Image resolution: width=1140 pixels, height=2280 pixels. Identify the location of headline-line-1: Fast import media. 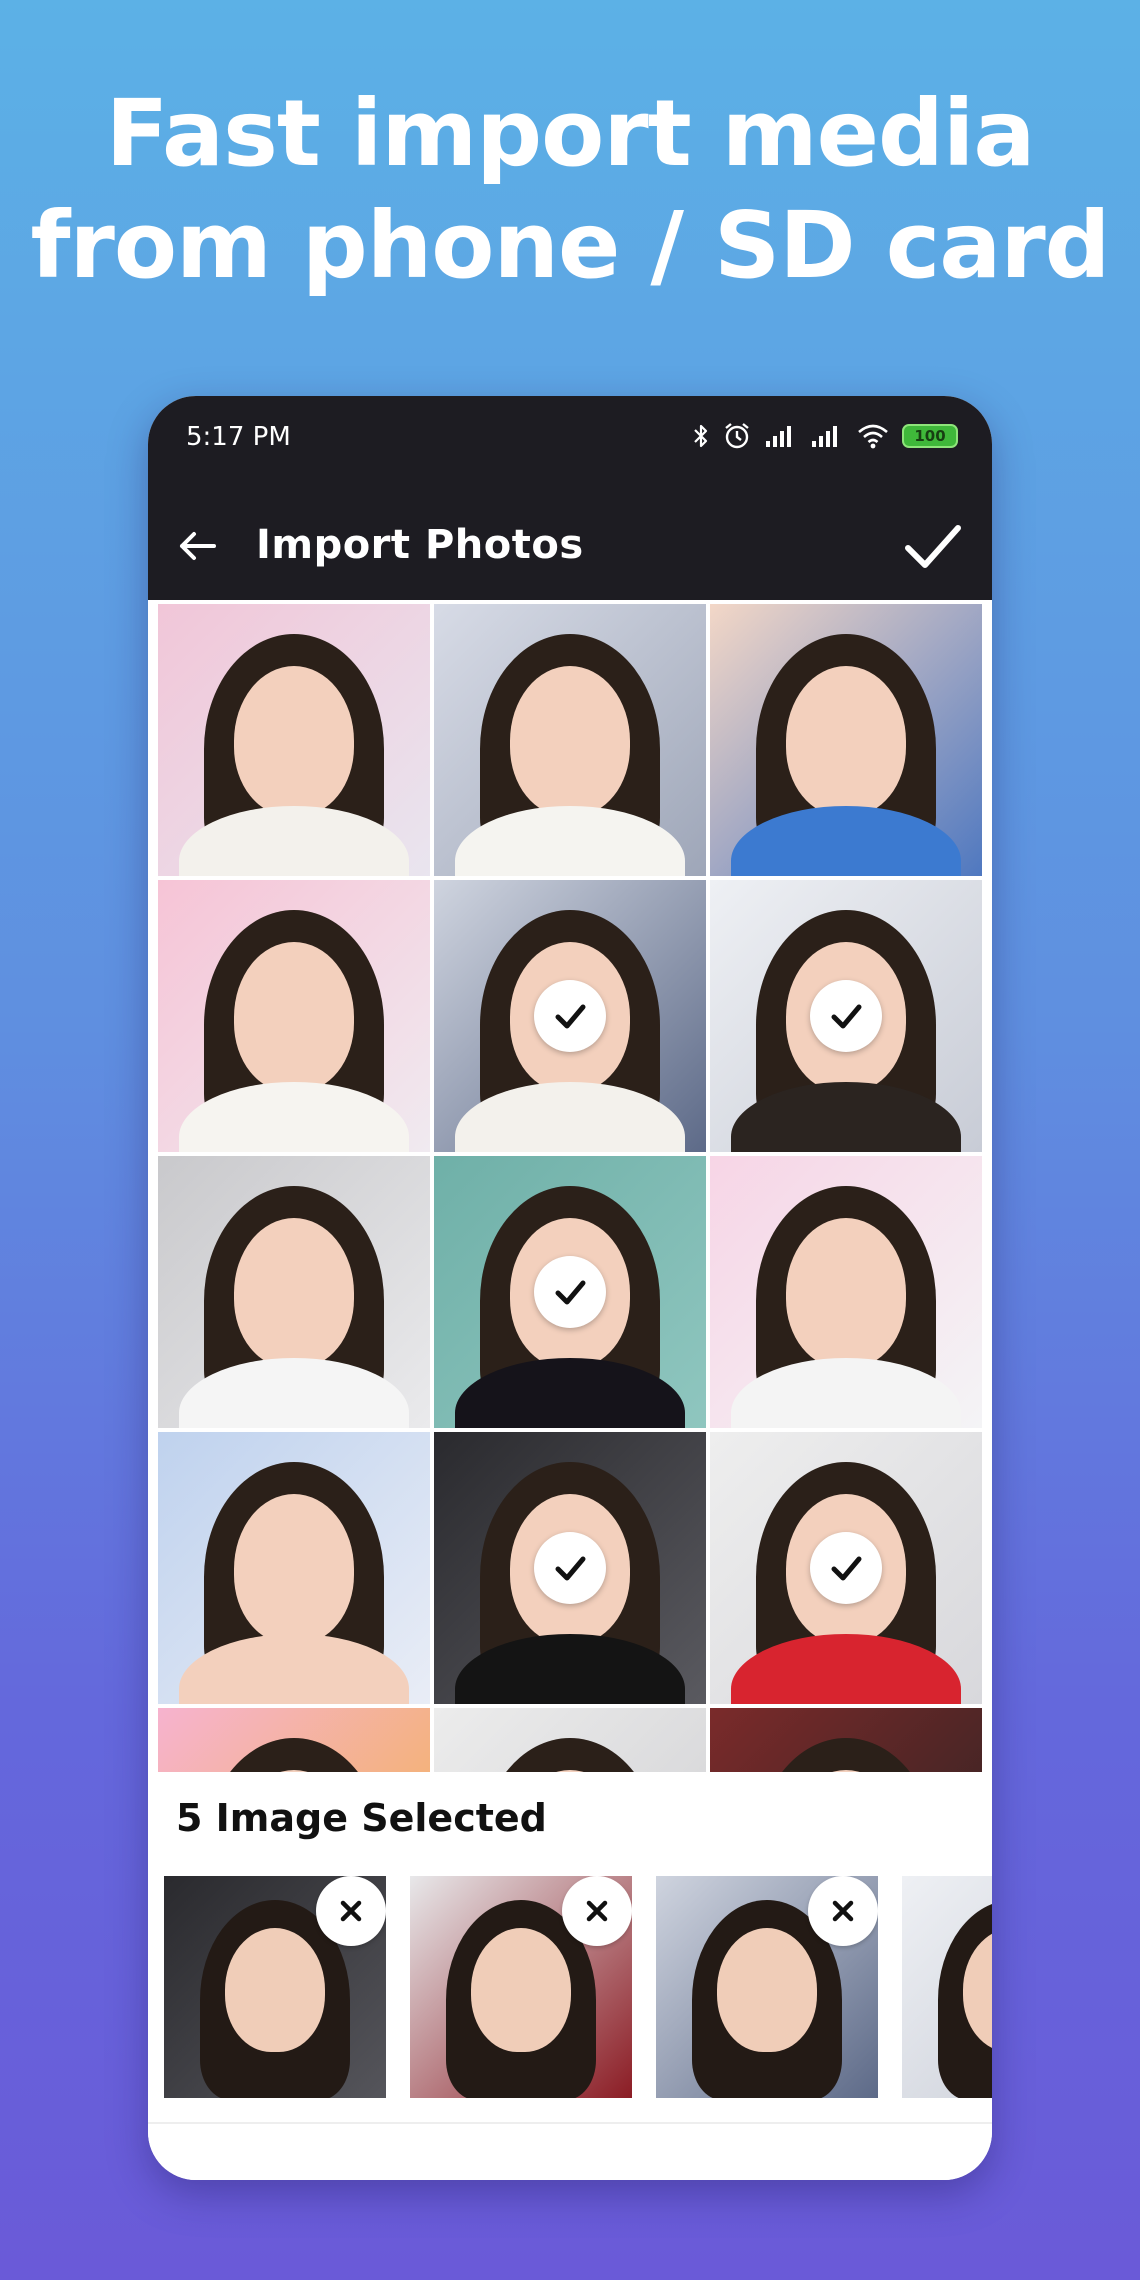
(570, 133).